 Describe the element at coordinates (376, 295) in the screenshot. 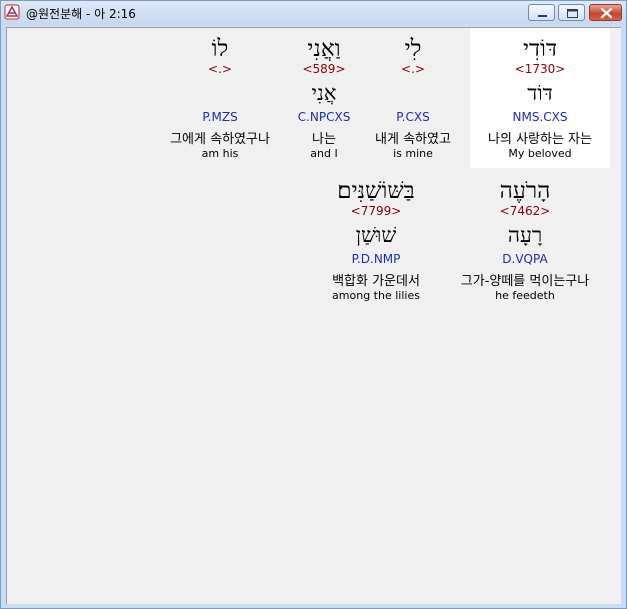

I see `english-gloss: among the lilies` at that location.